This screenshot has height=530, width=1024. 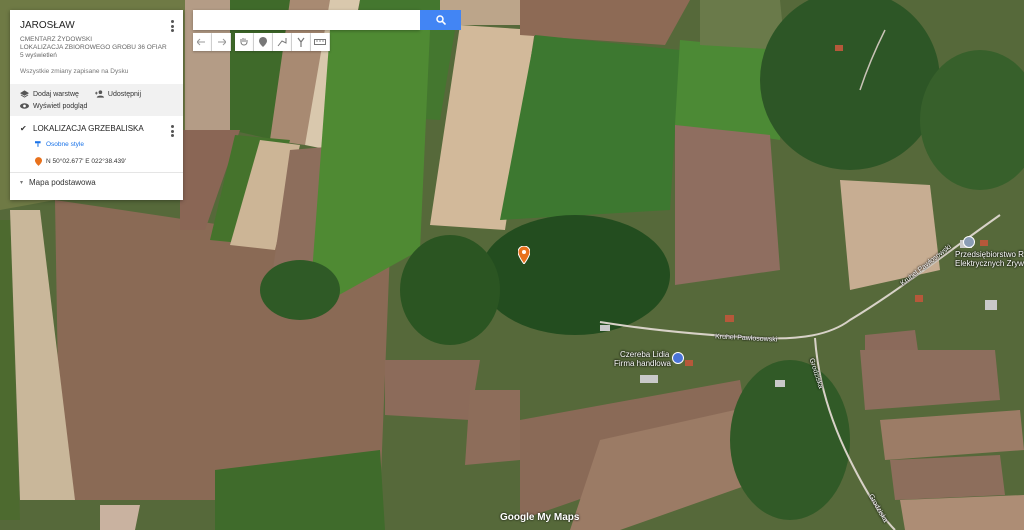 I want to click on measure-button, so click(x=320, y=42).